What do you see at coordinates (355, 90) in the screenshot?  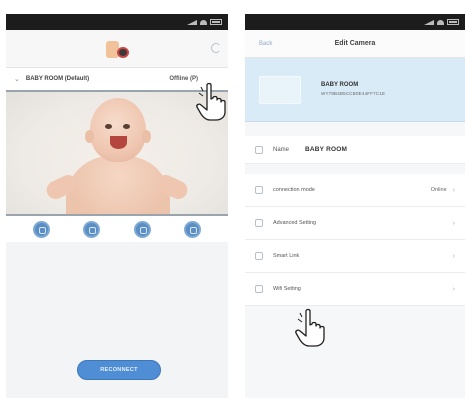 I see `device-card: BABY ROOM WY78B4B5CCB0E44FF7C1E` at bounding box center [355, 90].